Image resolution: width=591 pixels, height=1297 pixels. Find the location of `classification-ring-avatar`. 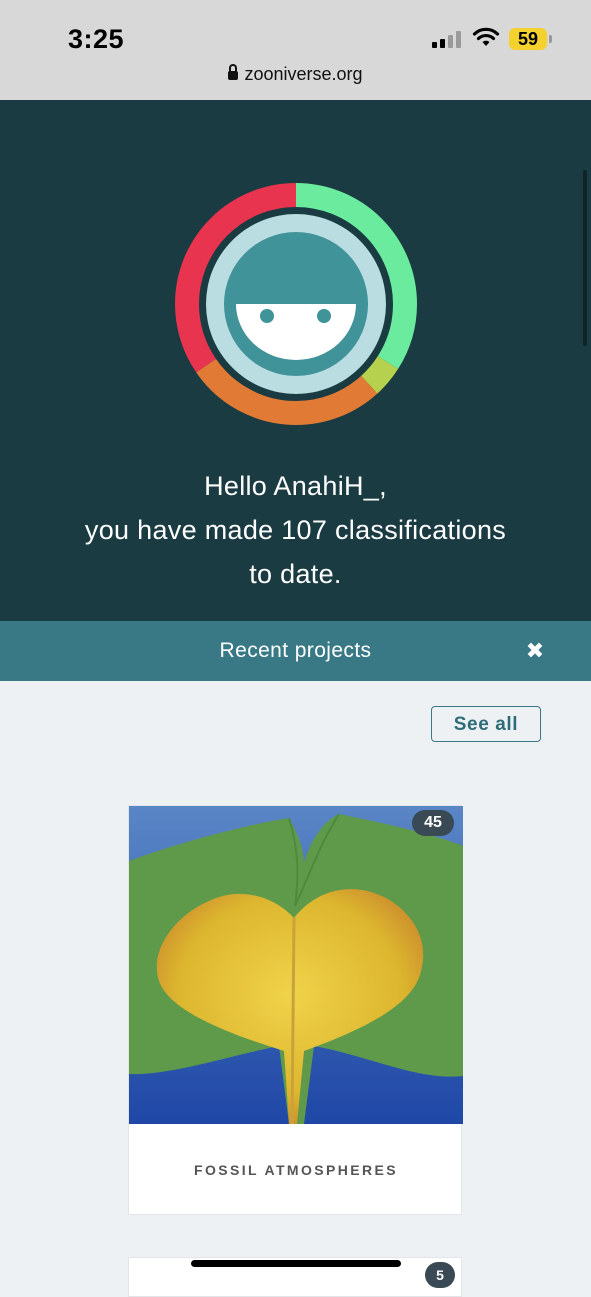

classification-ring-avatar is located at coordinates (296, 304).